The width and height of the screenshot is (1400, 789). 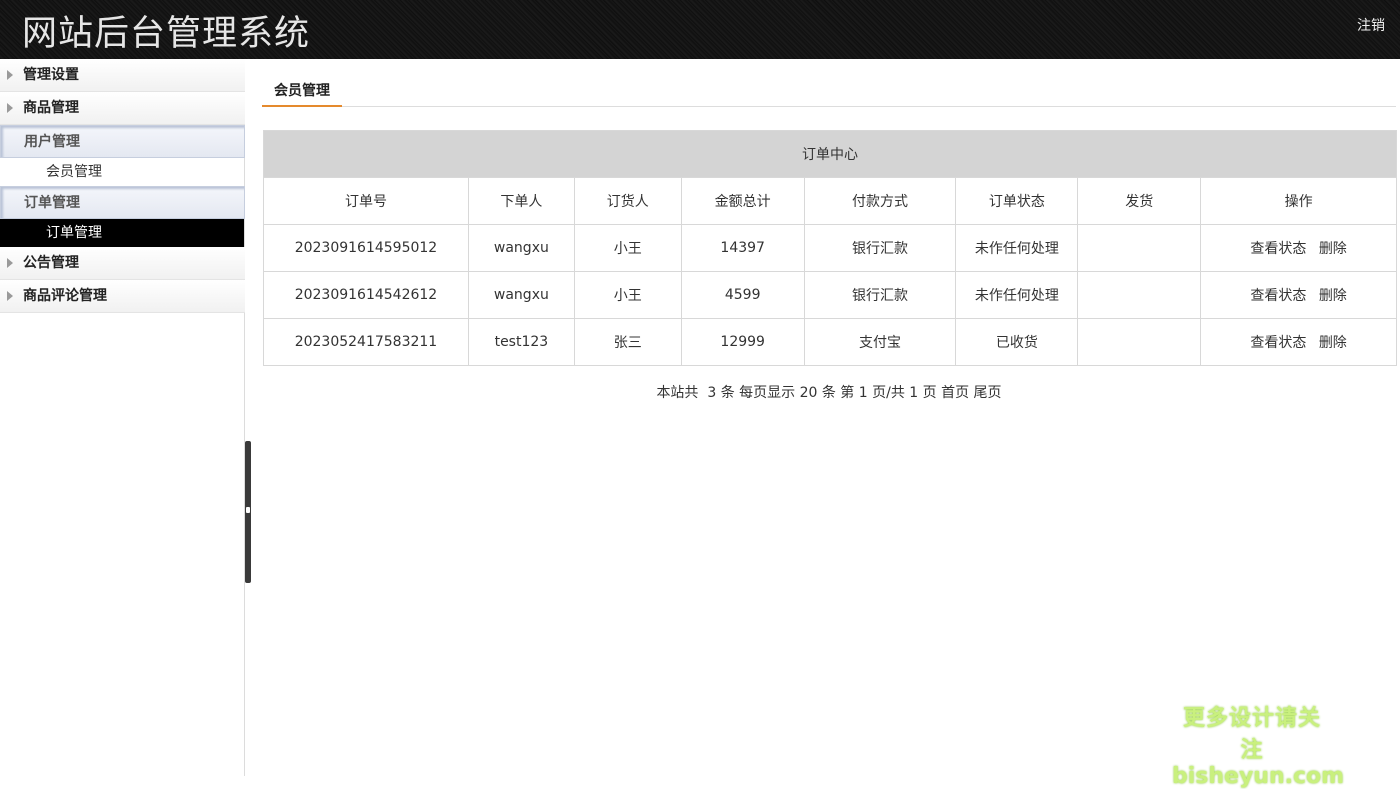 I want to click on buyer-cell: test123, so click(x=521, y=342).